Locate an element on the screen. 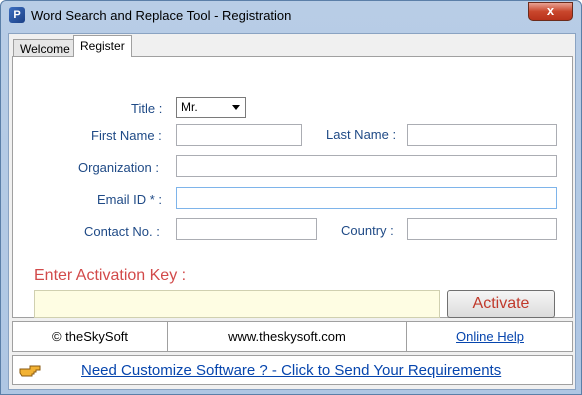  country-label: Country : is located at coordinates (367, 230).